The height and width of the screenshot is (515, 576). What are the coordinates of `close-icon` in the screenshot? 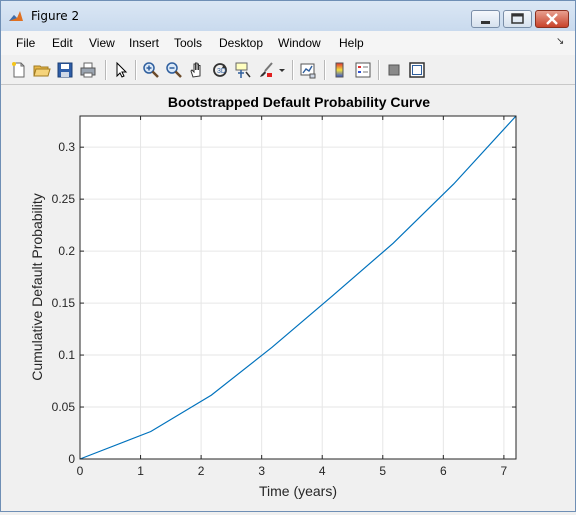 It's located at (552, 19).